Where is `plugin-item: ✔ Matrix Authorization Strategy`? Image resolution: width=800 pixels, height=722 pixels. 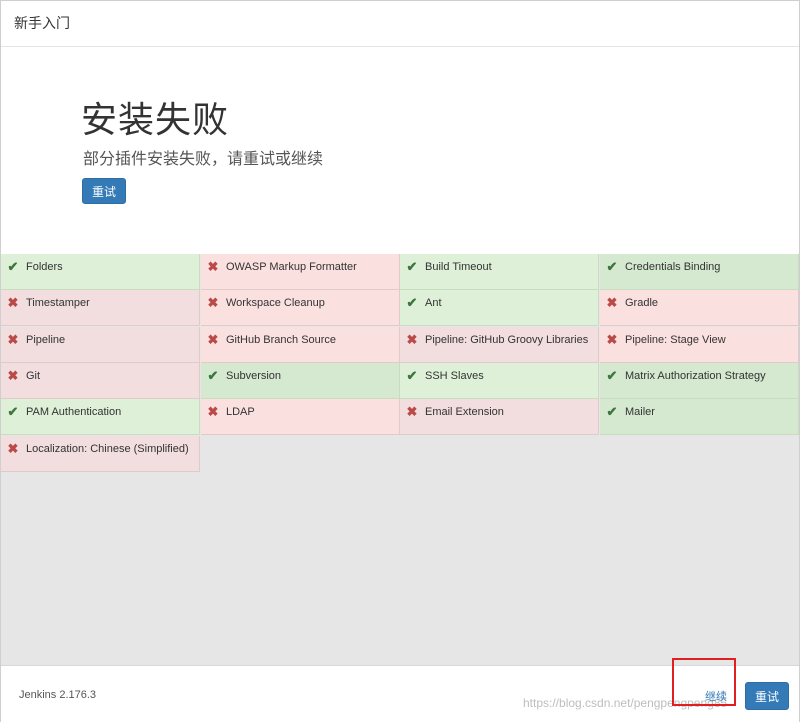
plugin-item: ✔ Matrix Authorization Strategy is located at coordinates (699, 381).